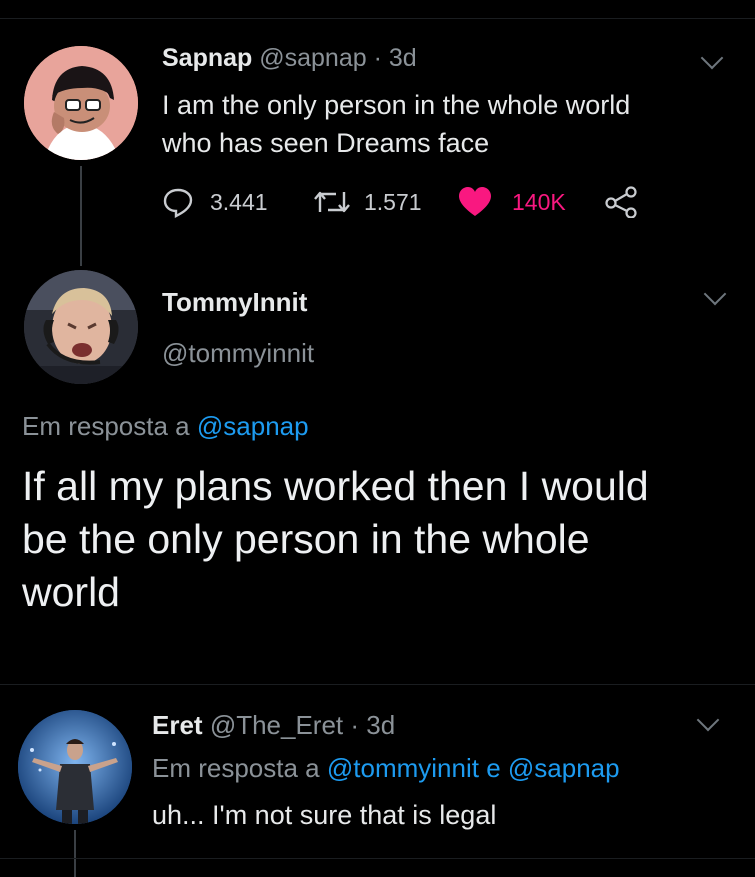 This screenshot has height=877, width=755. What do you see at coordinates (306, 539) in the screenshot?
I see `tweet-text-line: be the only person in the whole` at bounding box center [306, 539].